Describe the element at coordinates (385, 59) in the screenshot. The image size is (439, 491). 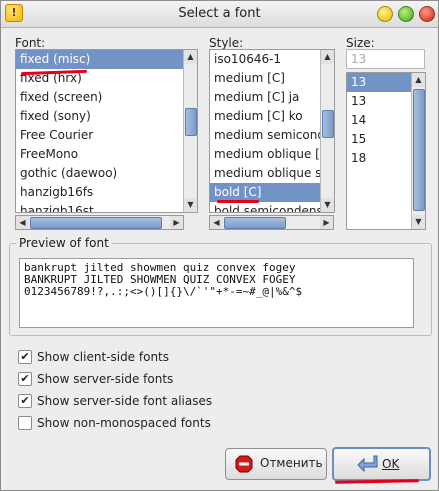
I see `size-entry: 13` at that location.